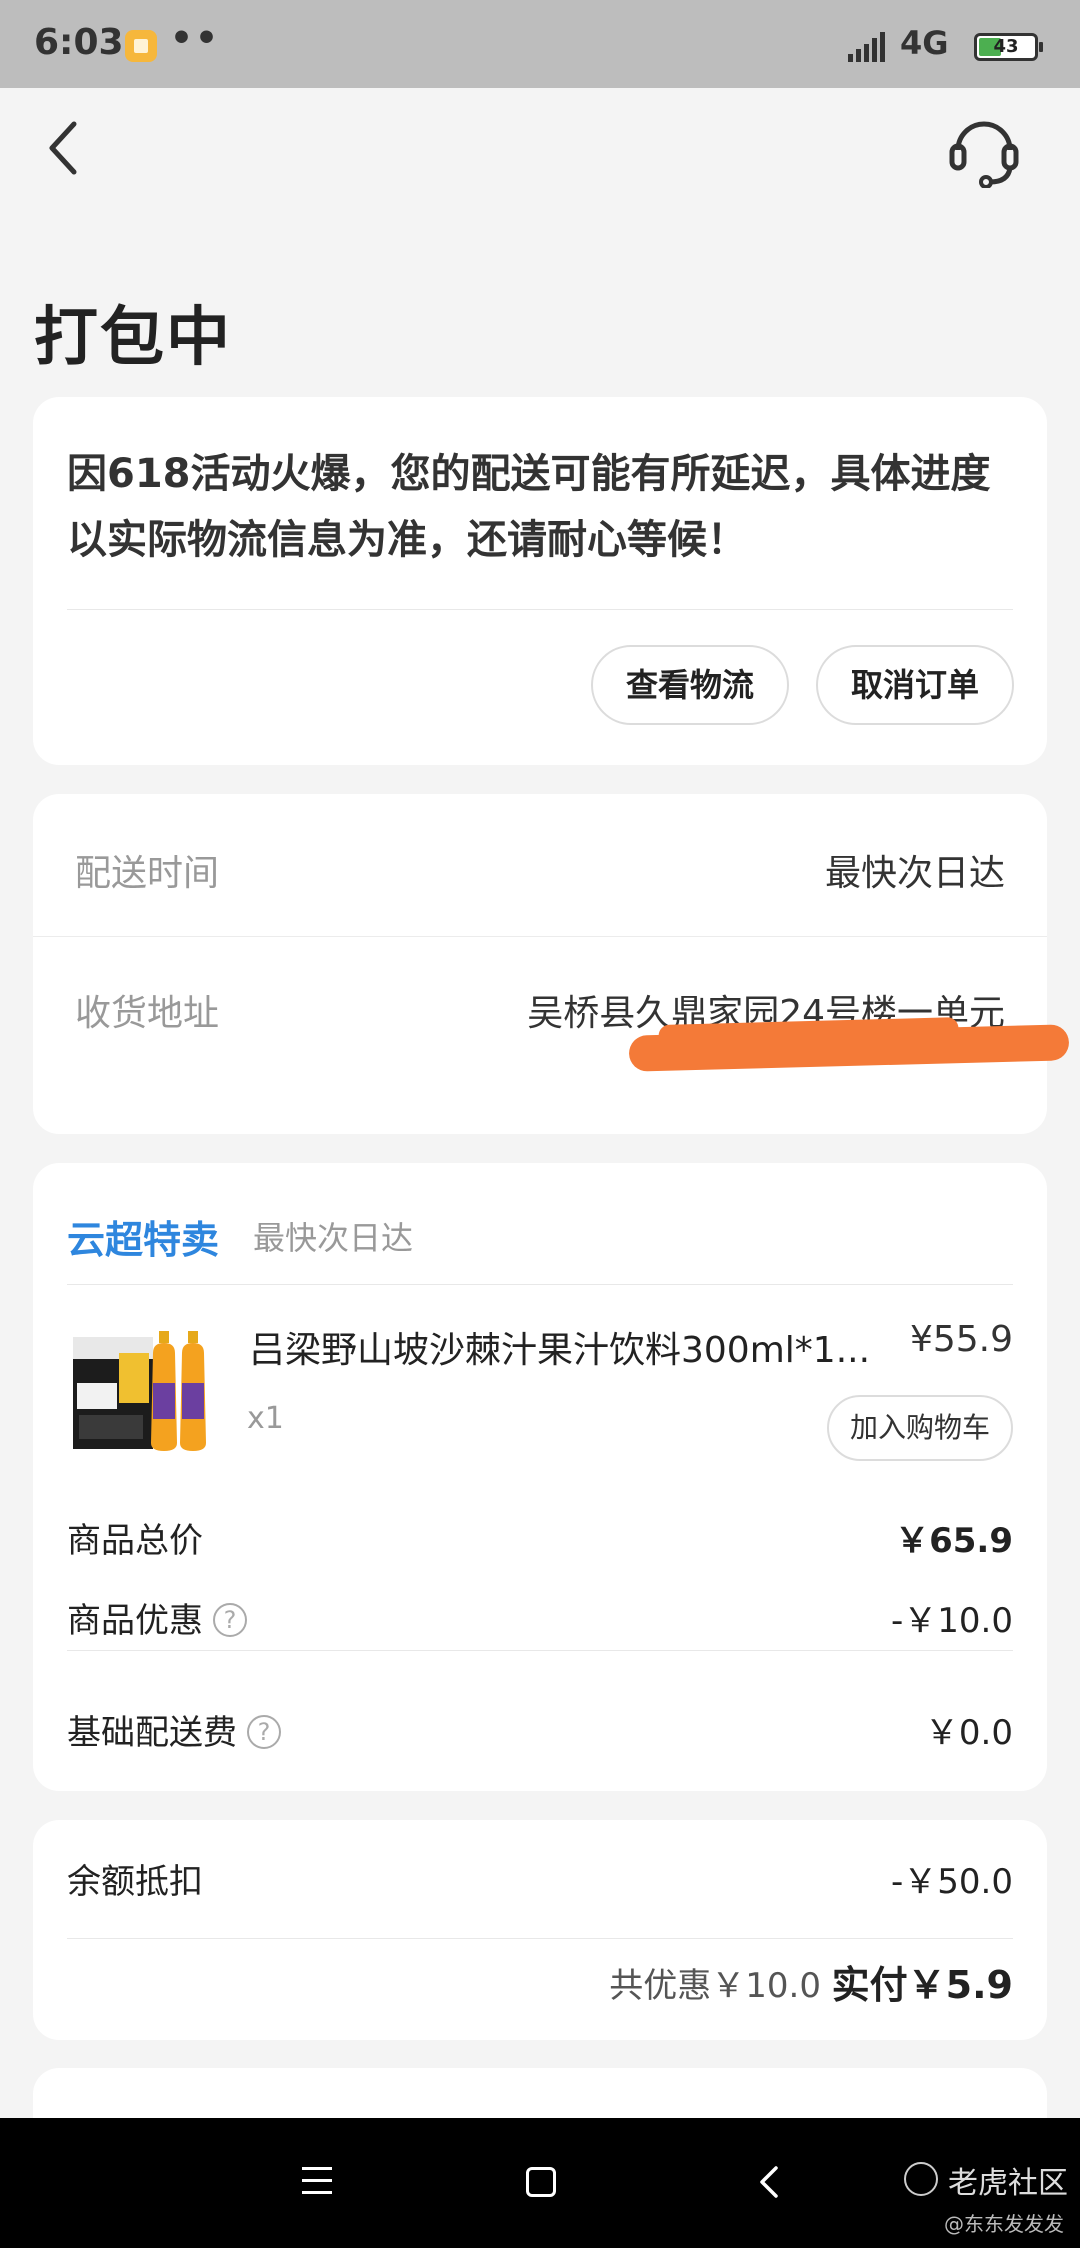  I want to click on watermark-site: 老虎社区, so click(1008, 2183).